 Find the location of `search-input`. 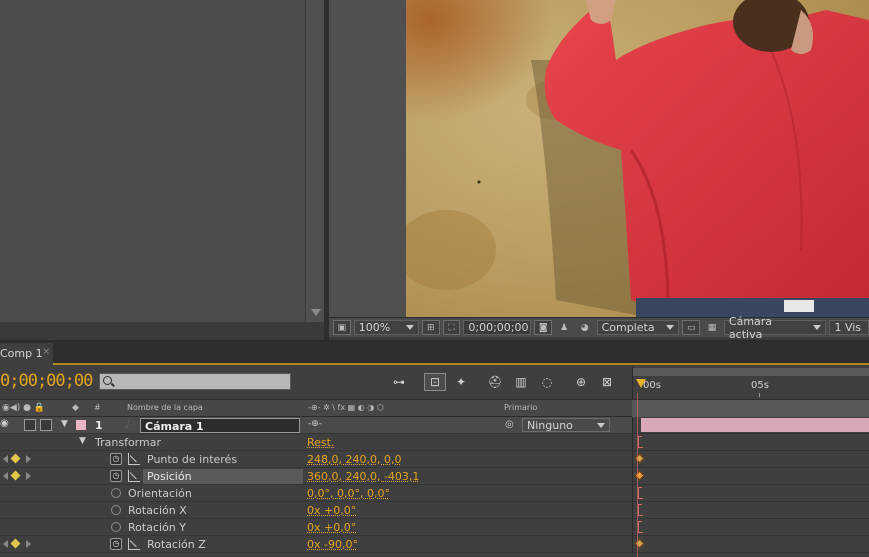

search-input is located at coordinates (195, 381).